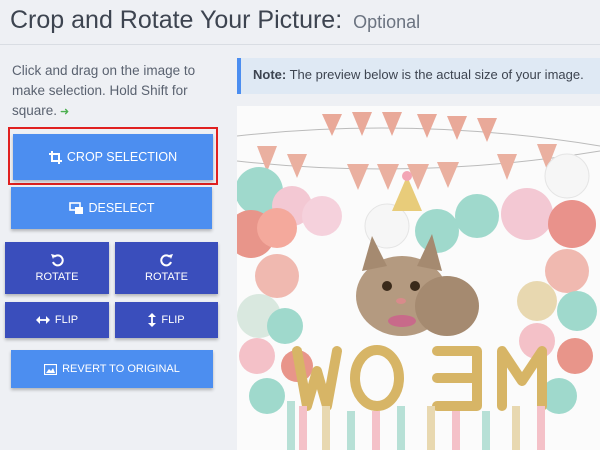 This screenshot has width=600, height=450. Describe the element at coordinates (51, 369) in the screenshot. I see `image-icon` at that location.